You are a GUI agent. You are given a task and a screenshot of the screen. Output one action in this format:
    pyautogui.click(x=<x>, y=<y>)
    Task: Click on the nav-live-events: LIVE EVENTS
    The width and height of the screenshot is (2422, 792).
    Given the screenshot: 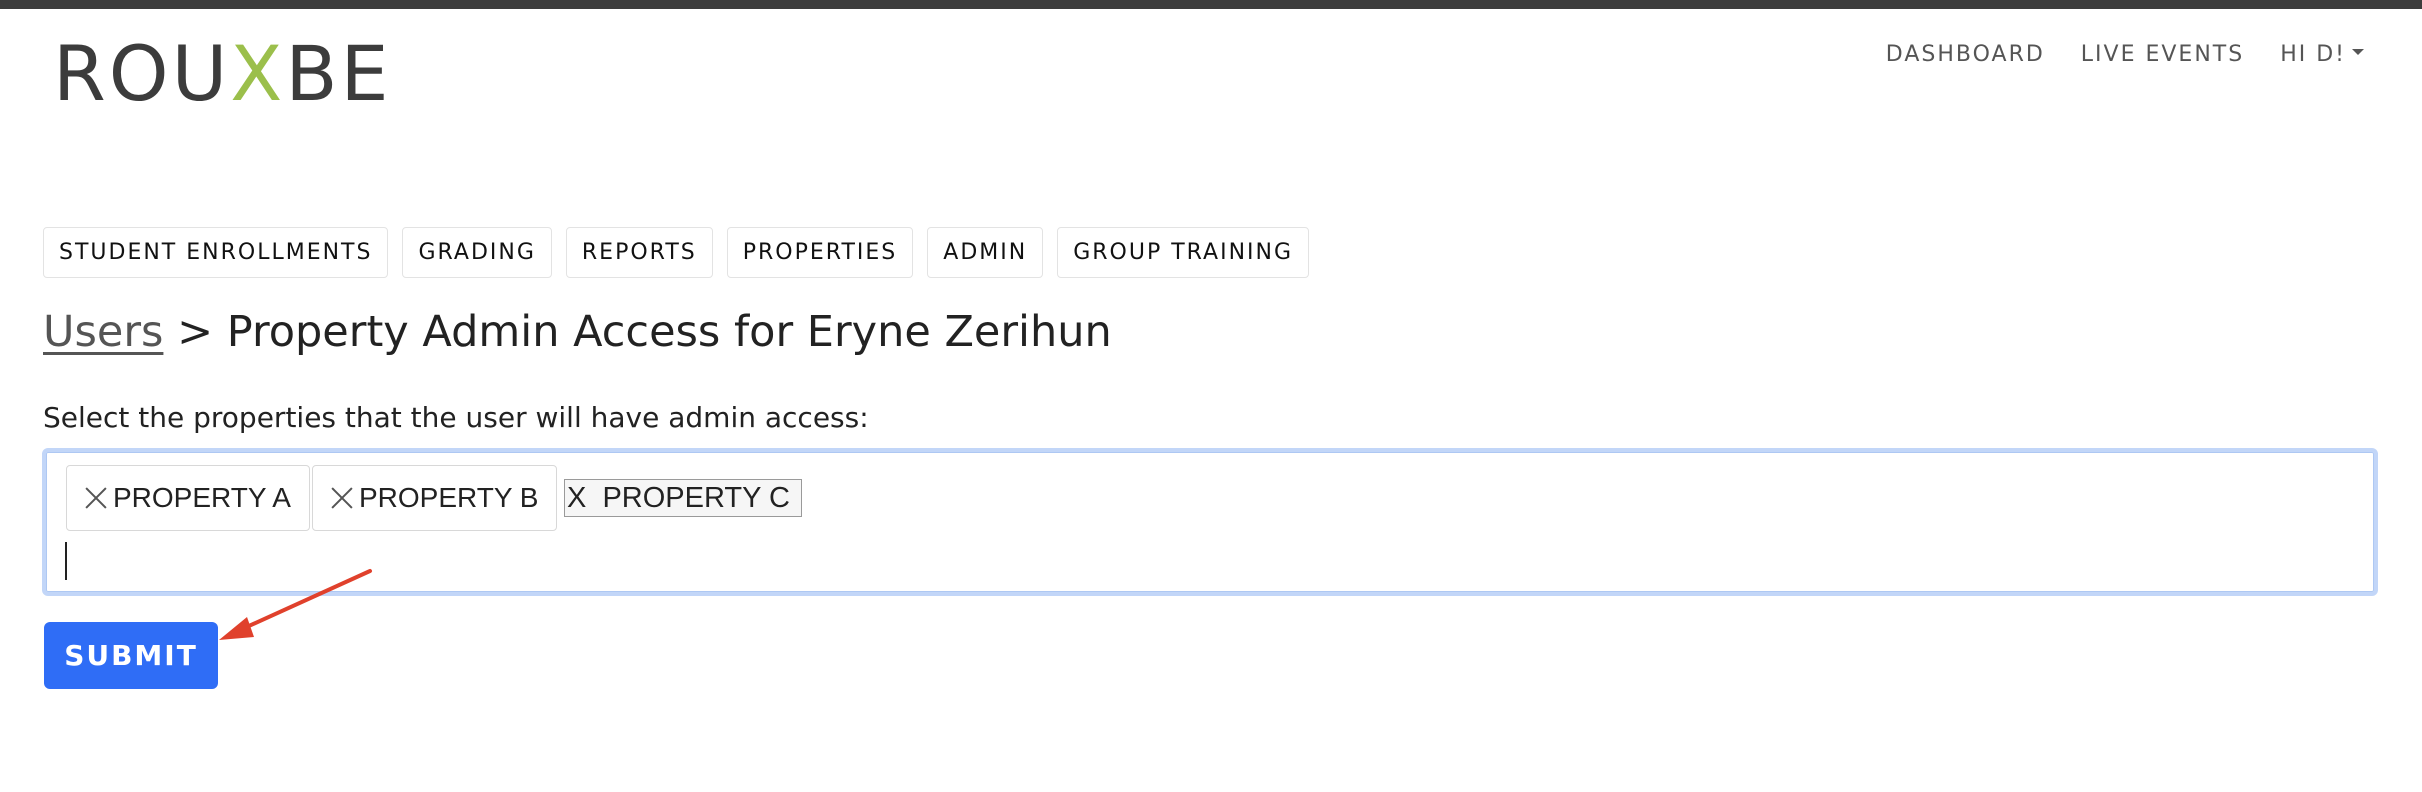 What is the action you would take?
    pyautogui.click(x=2162, y=54)
    